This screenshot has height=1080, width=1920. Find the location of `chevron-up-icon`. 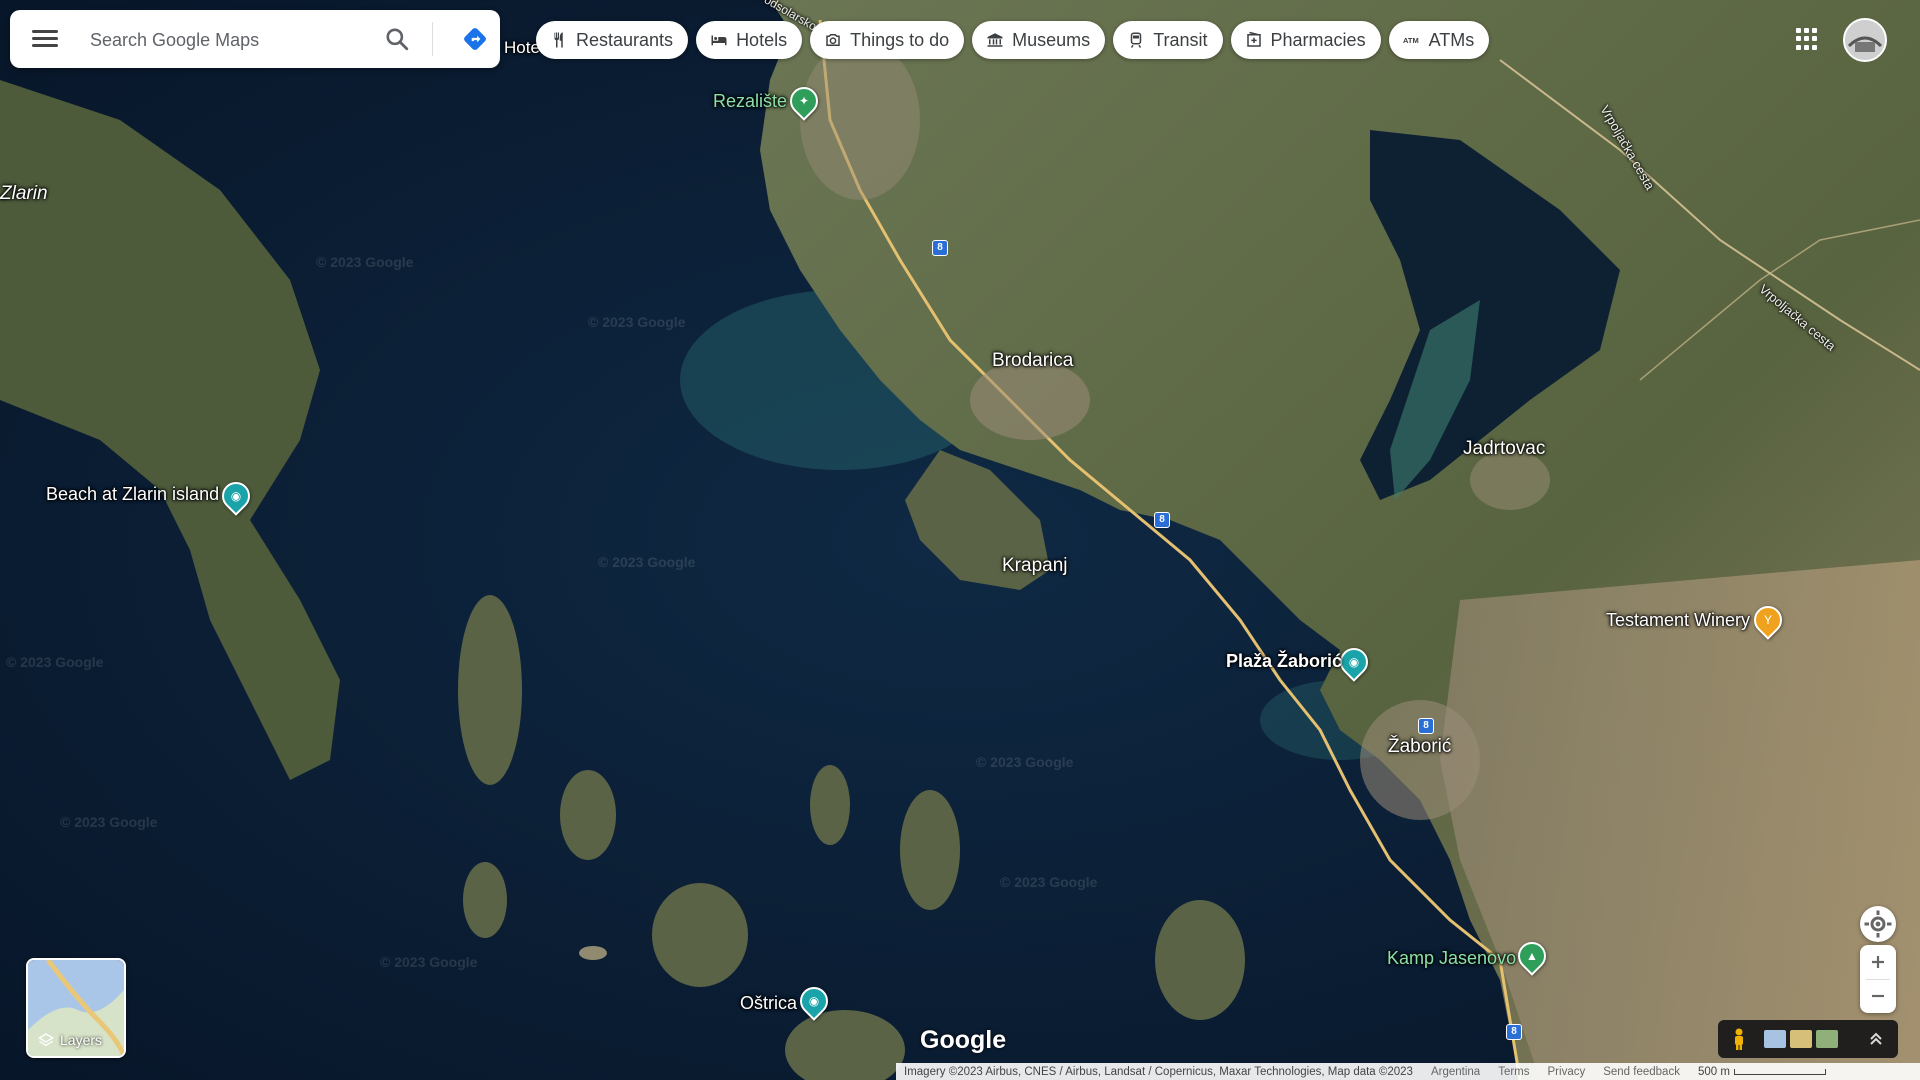

chevron-up-icon is located at coordinates (1876, 1038).